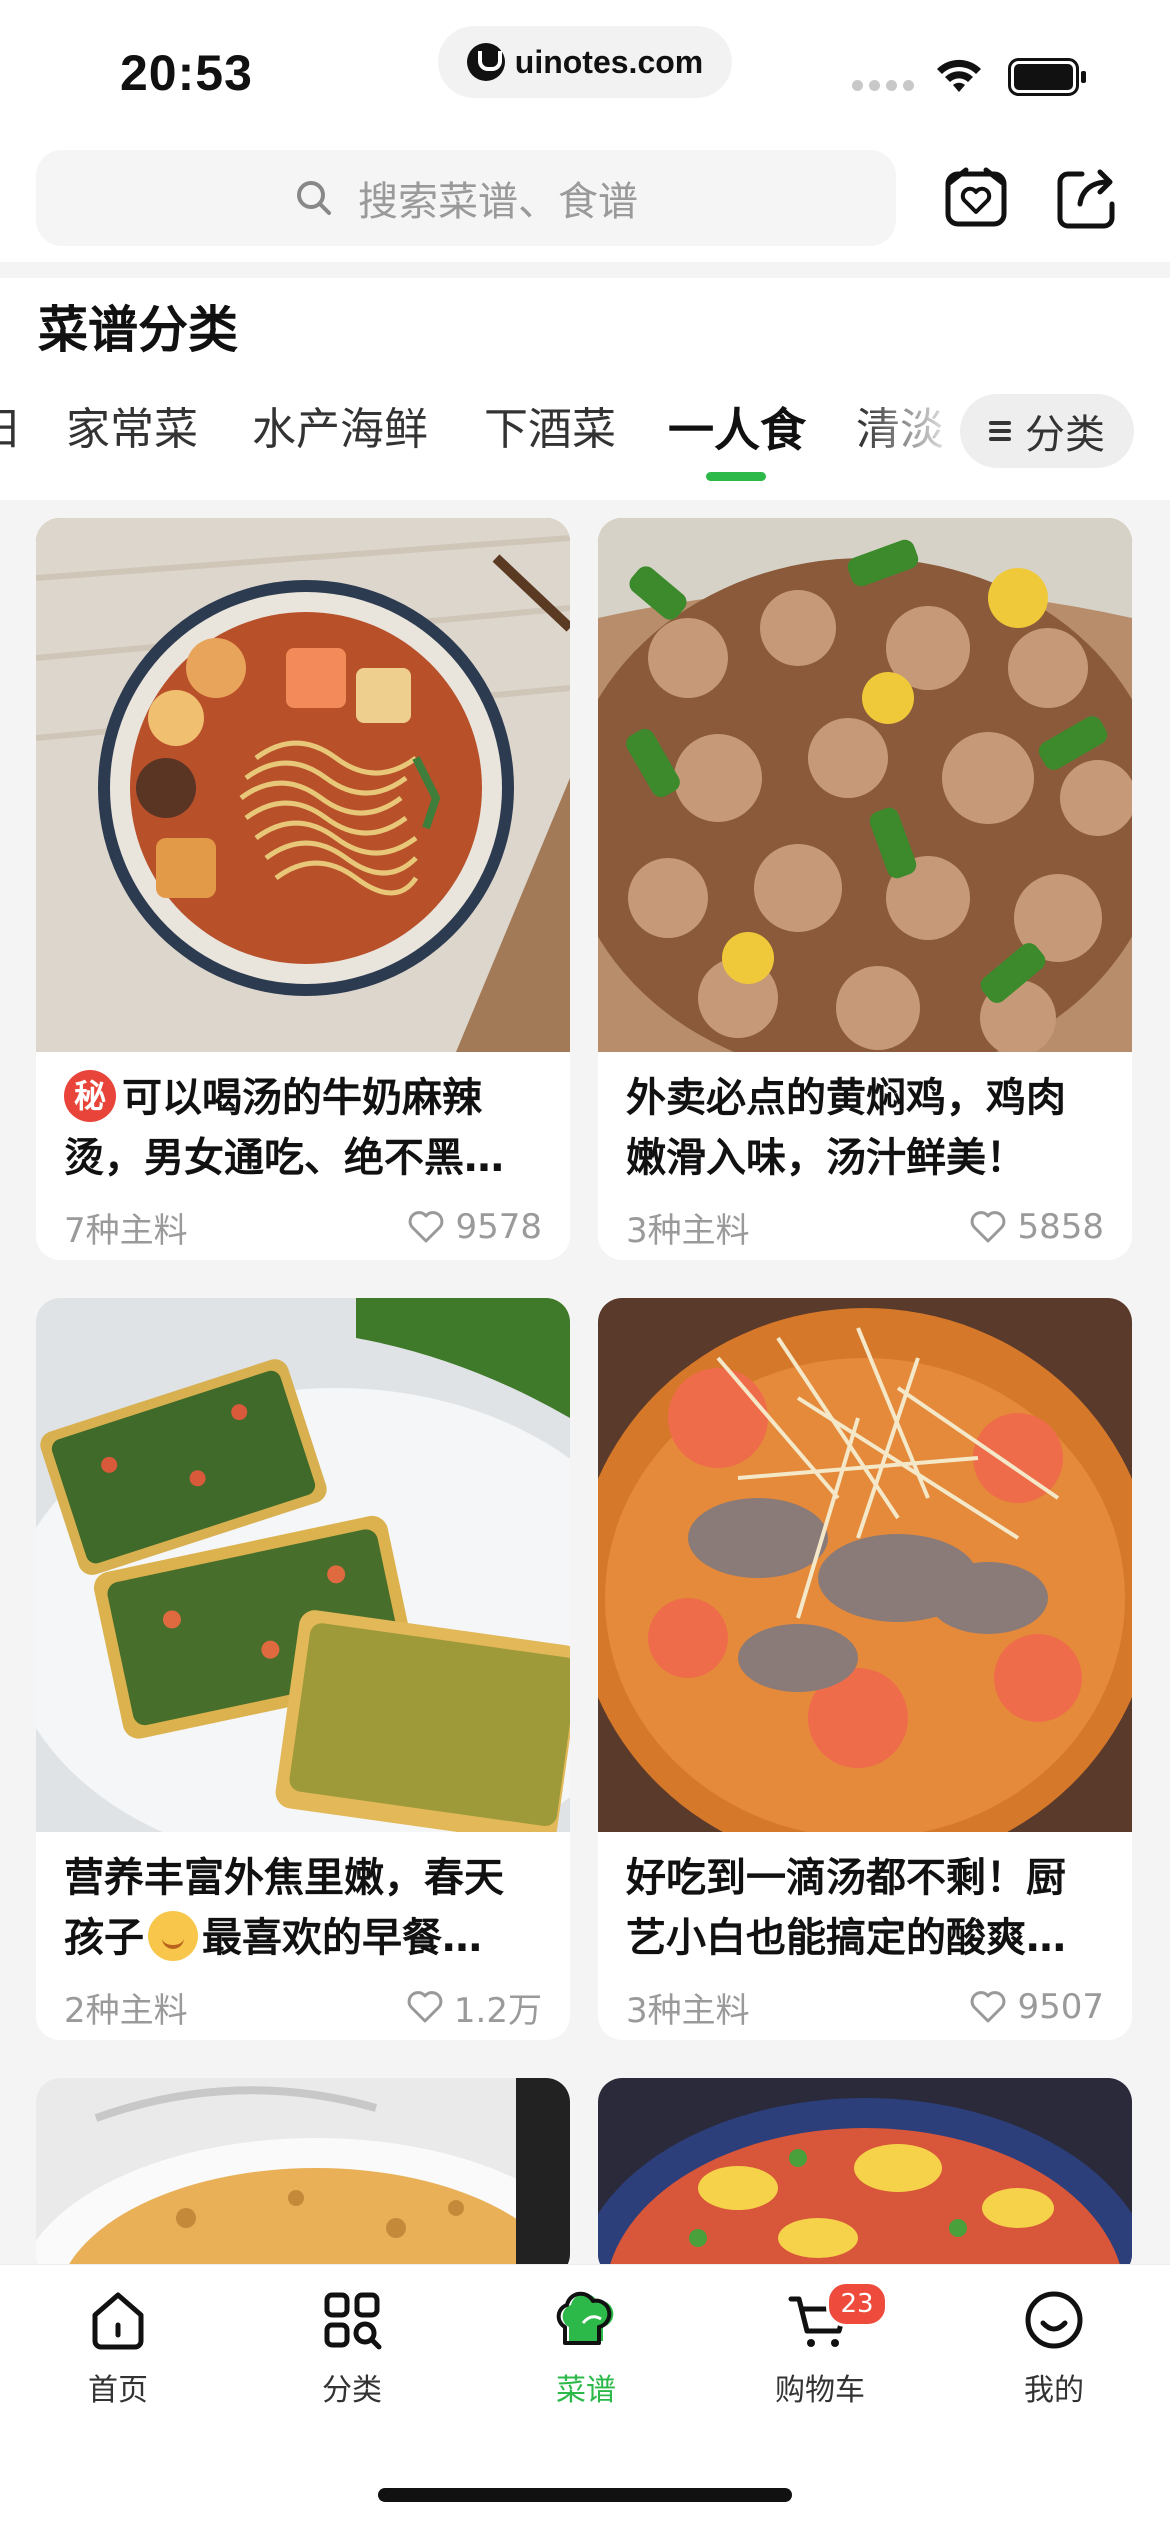 This screenshot has width=1170, height=2533. Describe the element at coordinates (1086, 198) in the screenshot. I see `share-icon` at that location.